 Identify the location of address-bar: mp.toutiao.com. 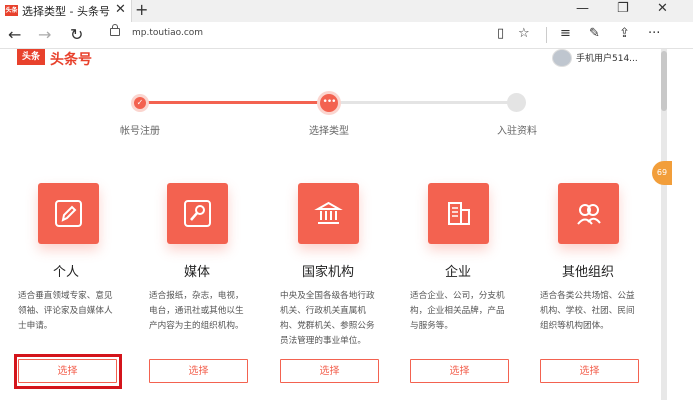
(167, 33).